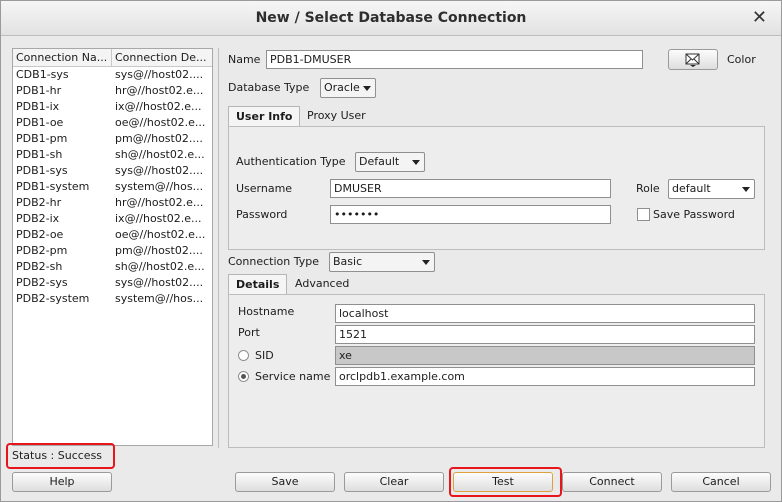 This screenshot has width=782, height=502. Describe the element at coordinates (348, 261) in the screenshot. I see `connection-type-value: Basic` at that location.